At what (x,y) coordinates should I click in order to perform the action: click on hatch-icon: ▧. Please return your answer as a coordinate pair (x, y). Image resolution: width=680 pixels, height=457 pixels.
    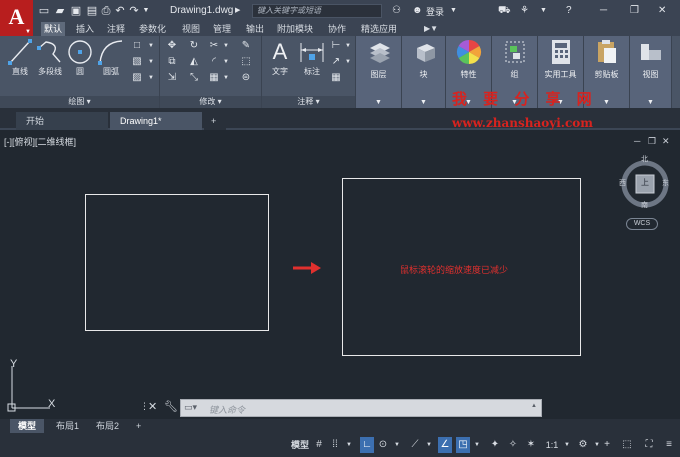
    Looking at the image, I should click on (137, 62).